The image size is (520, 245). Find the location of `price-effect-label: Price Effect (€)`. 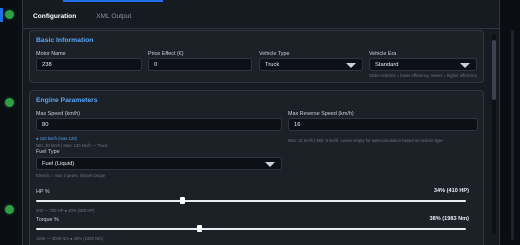

price-effect-label: Price Effect (€) is located at coordinates (166, 54).